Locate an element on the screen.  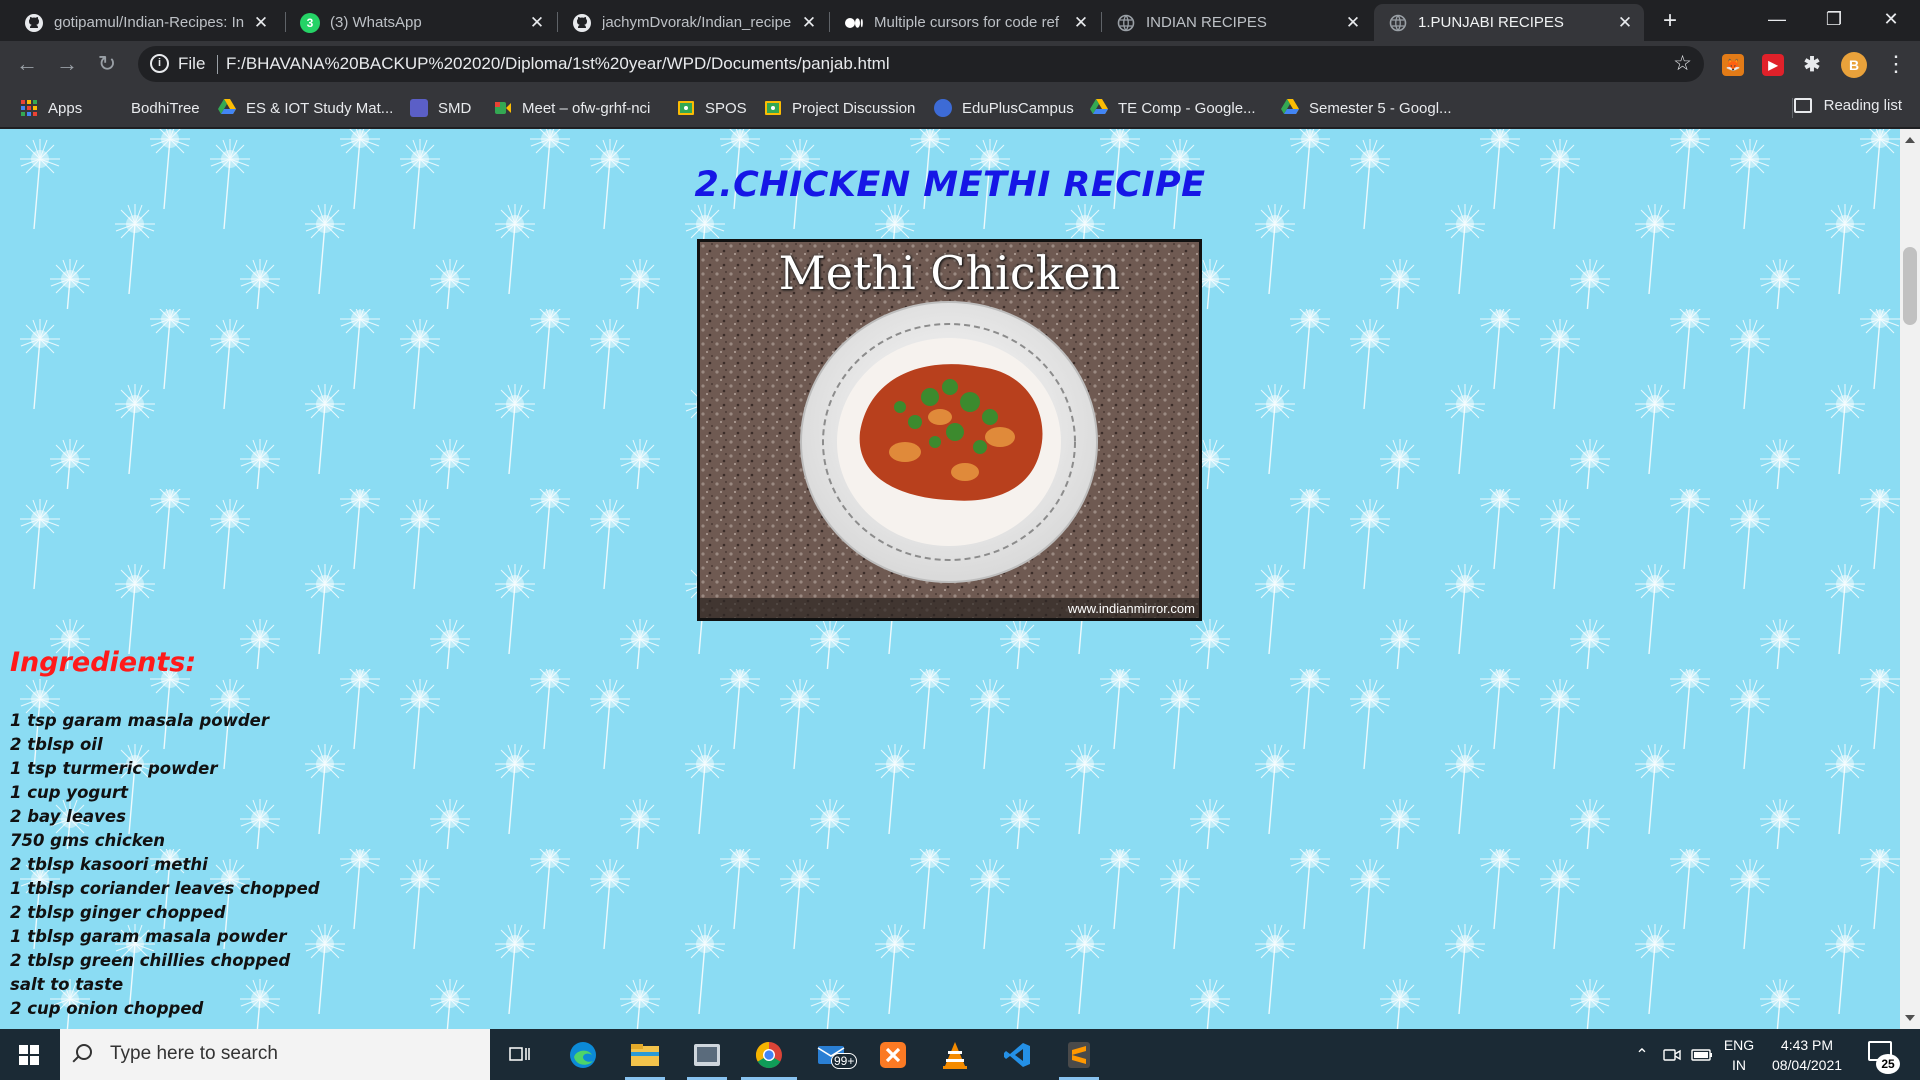
vscode-taskbar-button is located at coordinates (1017, 1054).